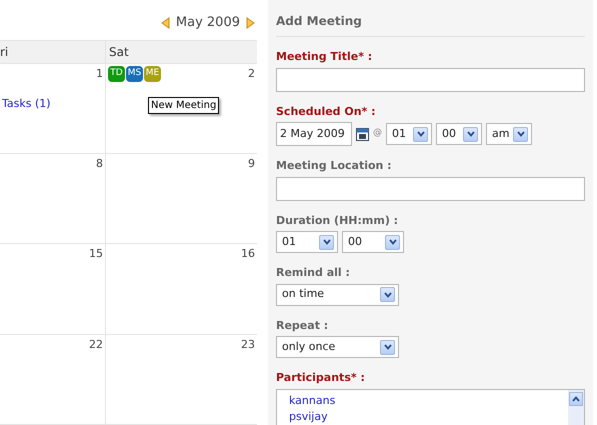 Image resolution: width=597 pixels, height=425 pixels. I want to click on month-title: May 2009, so click(208, 23).